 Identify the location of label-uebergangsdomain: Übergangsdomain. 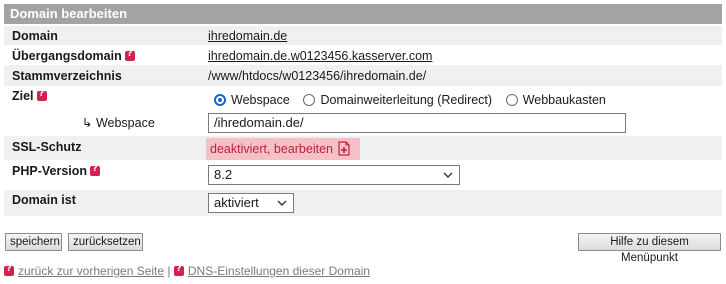
(73, 56).